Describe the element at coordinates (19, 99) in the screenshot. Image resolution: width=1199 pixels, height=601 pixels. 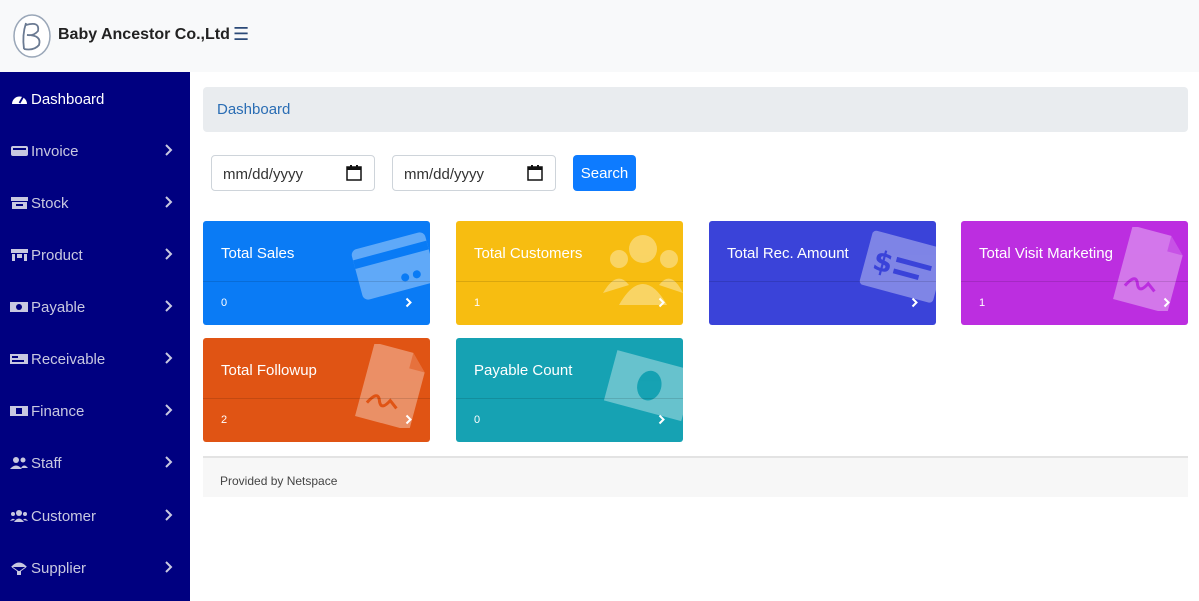
I see `tachometer-icon` at that location.